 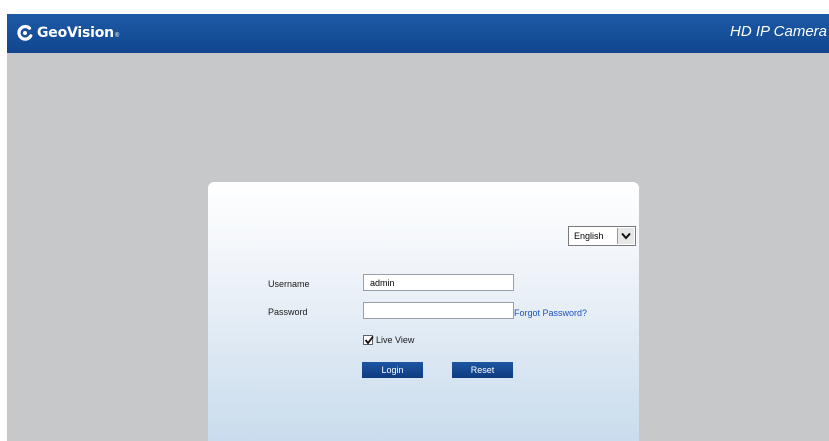 I want to click on checkmark-icon, so click(x=369, y=340).